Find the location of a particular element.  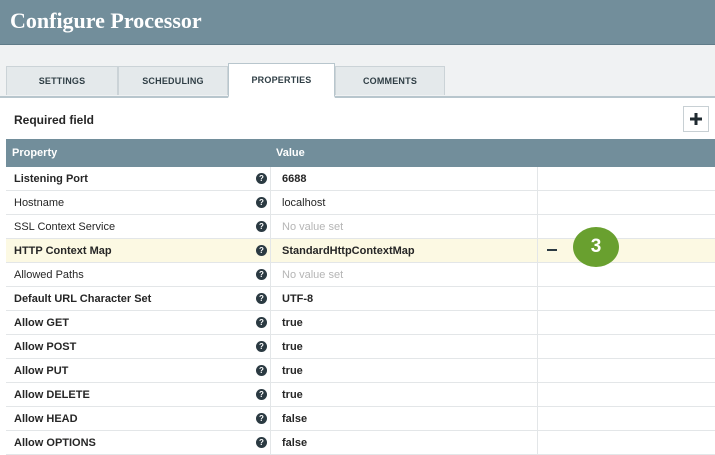

column-header-property: Property is located at coordinates (34, 153).